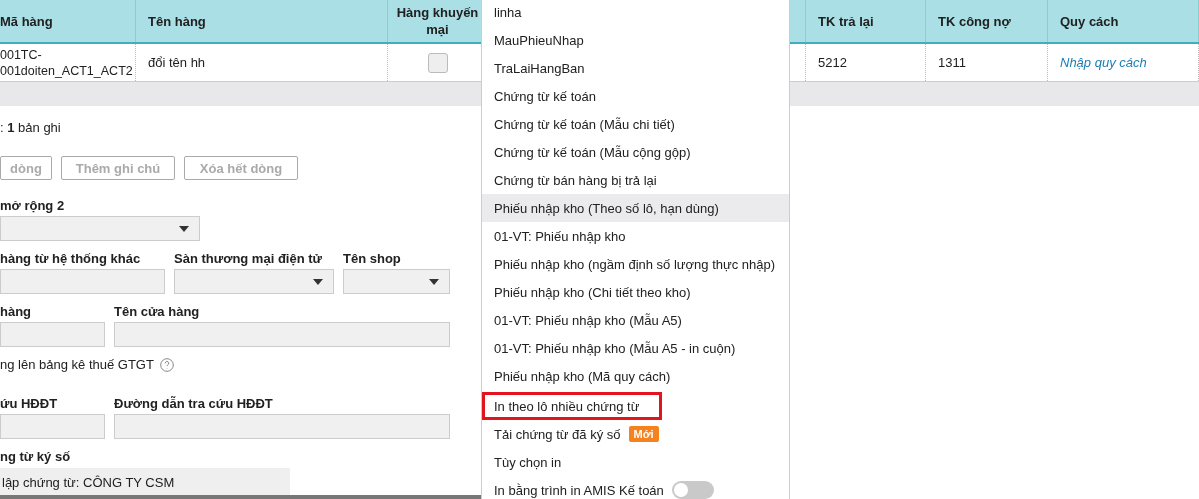  What do you see at coordinates (30, 128) in the screenshot?
I see `record-count: : 1 bản ghi` at bounding box center [30, 128].